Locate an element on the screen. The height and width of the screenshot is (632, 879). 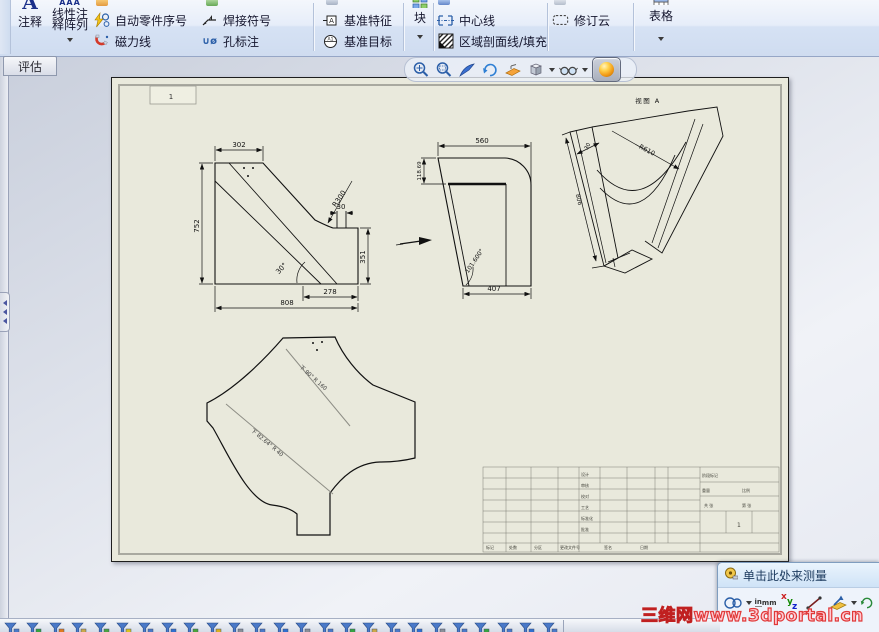
datum-feature-icon: A is located at coordinates (330, 20).